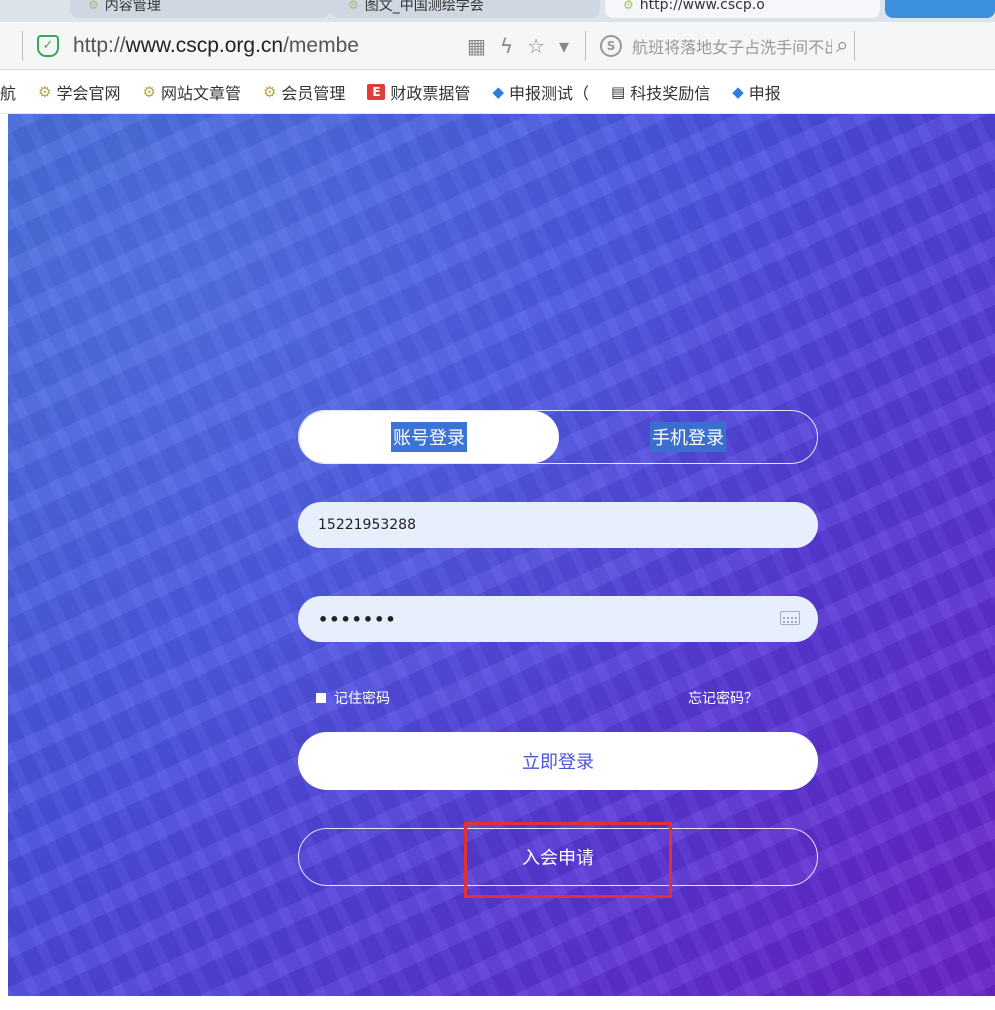  Describe the element at coordinates (790, 618) in the screenshot. I see `keyboard-icon` at that location.